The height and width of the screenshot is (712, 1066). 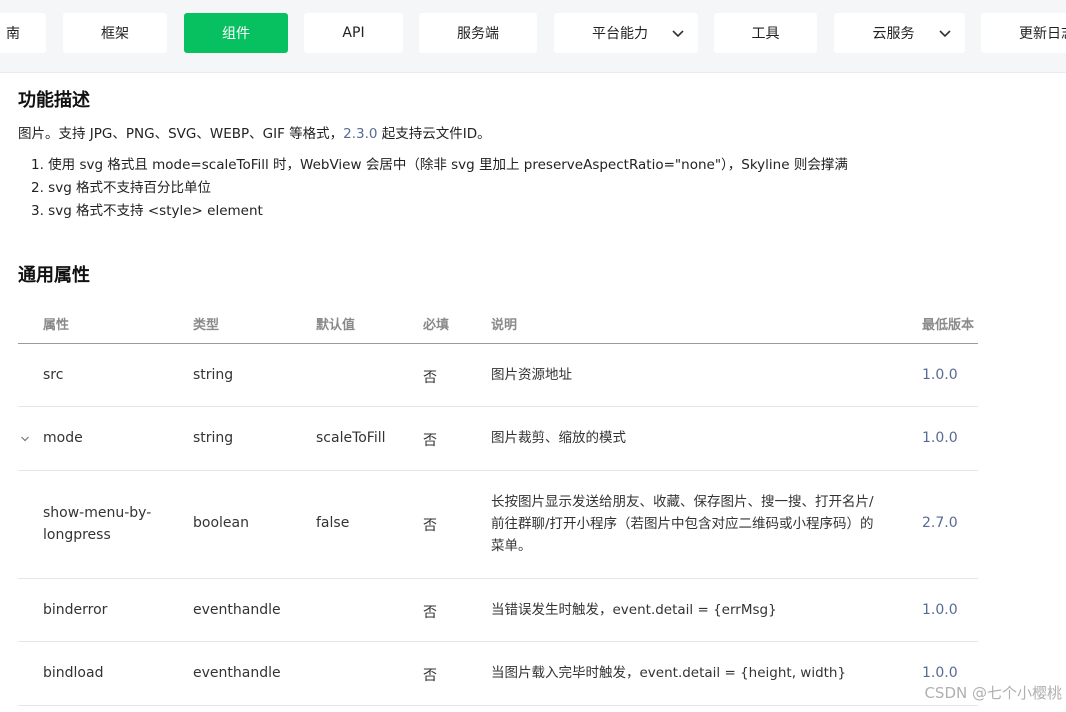 I want to click on cell-attr: show-menu-by-longpress, so click(x=97, y=524).